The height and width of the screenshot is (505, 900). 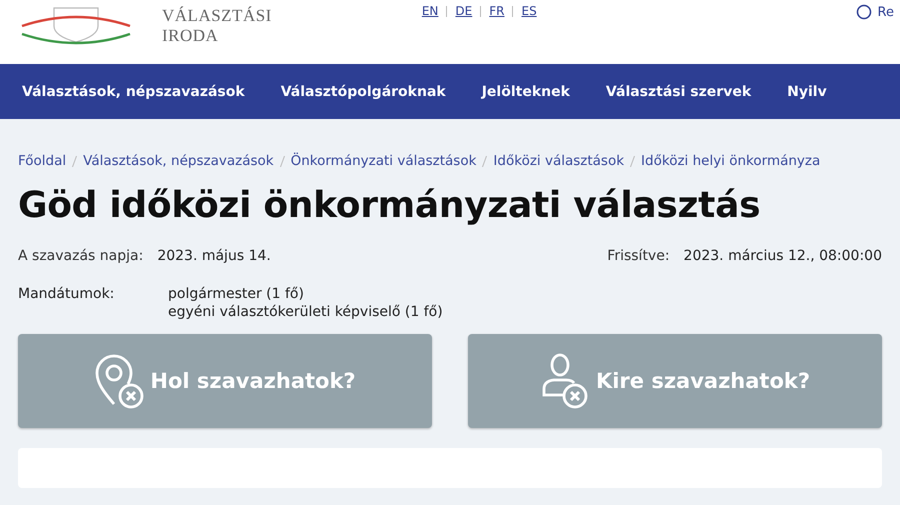 I want to click on breadcrumb-link: Időközi helyi önkormányza, so click(x=730, y=161).